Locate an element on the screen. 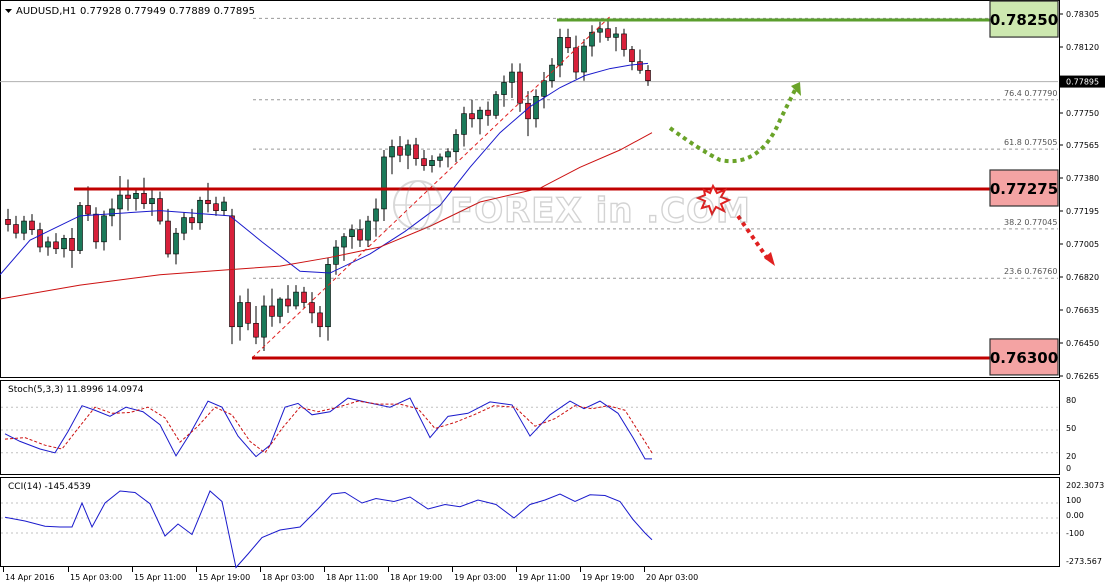 The height and width of the screenshot is (588, 1107). x-tick-label: 14 Apr 2016 is located at coordinates (29, 577).